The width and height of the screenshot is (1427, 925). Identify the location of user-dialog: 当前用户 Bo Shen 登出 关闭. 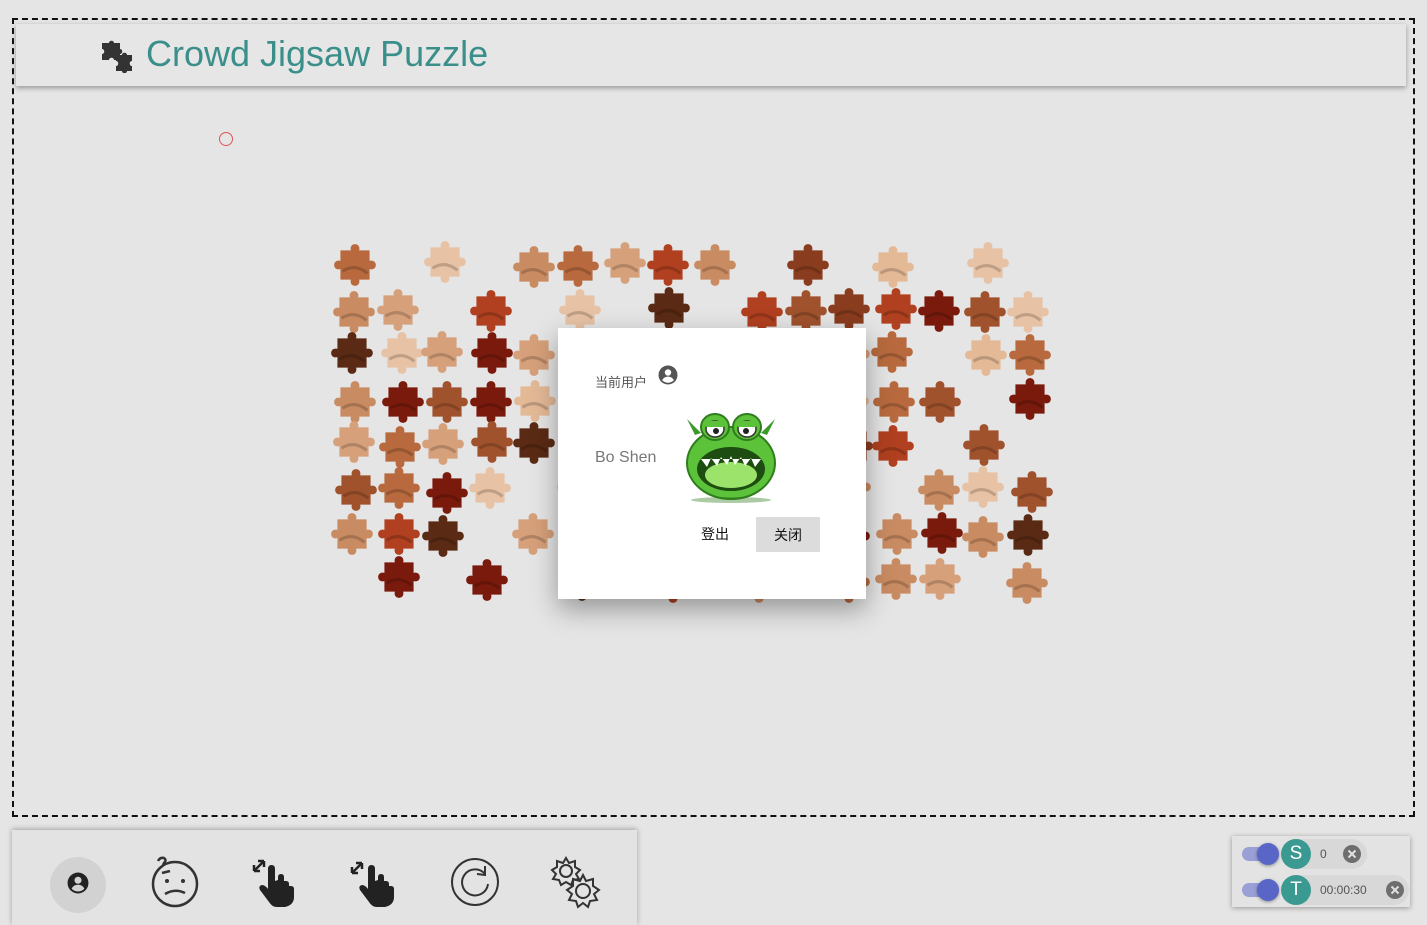
(712, 463).